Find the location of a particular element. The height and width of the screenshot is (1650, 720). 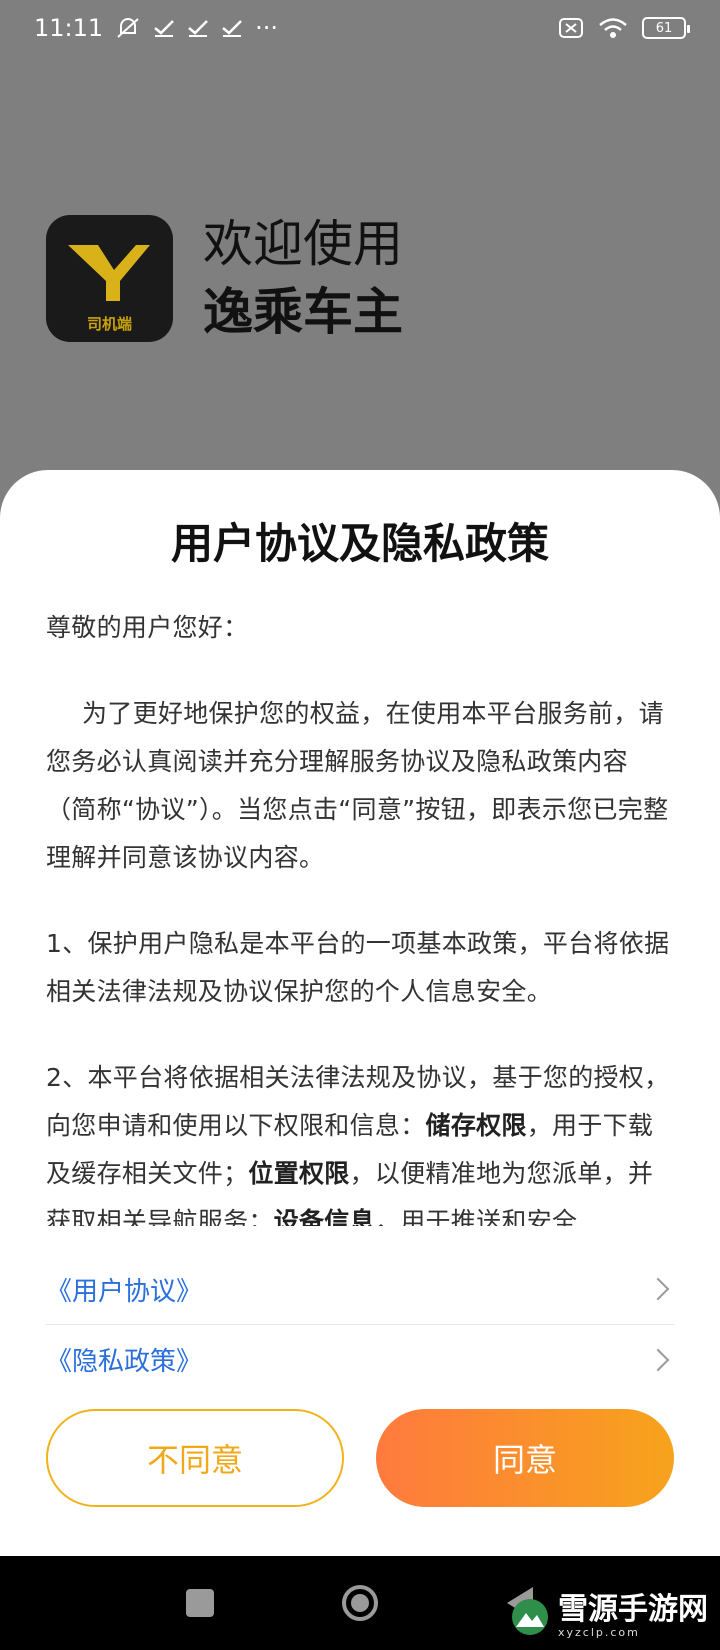

app-header: 司机端 欢迎使用 逸乘车主 is located at coordinates (224, 278).